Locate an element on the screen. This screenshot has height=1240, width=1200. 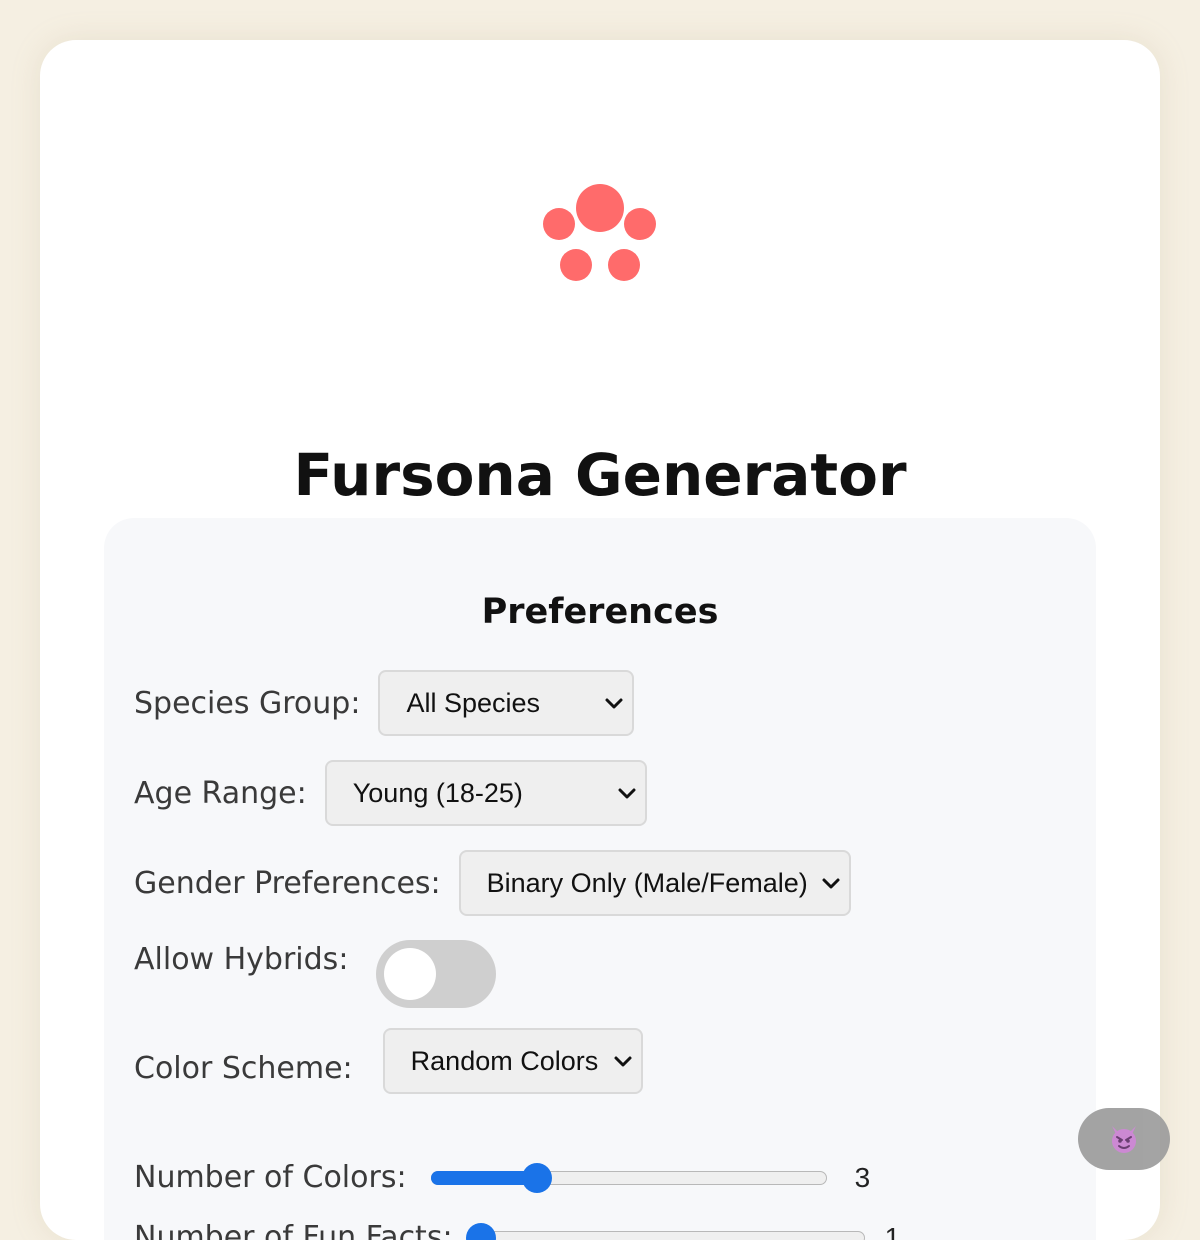
number-of-fun-facts-value: 1 is located at coordinates (893, 1231).